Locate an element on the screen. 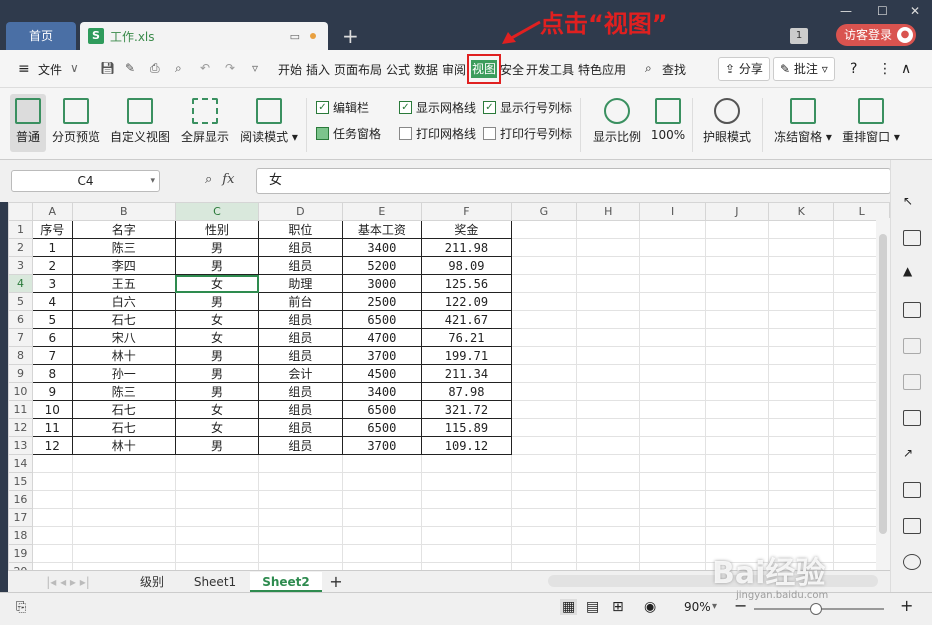 This screenshot has width=932, height=625. name-box: C4 ▾ is located at coordinates (85, 181).